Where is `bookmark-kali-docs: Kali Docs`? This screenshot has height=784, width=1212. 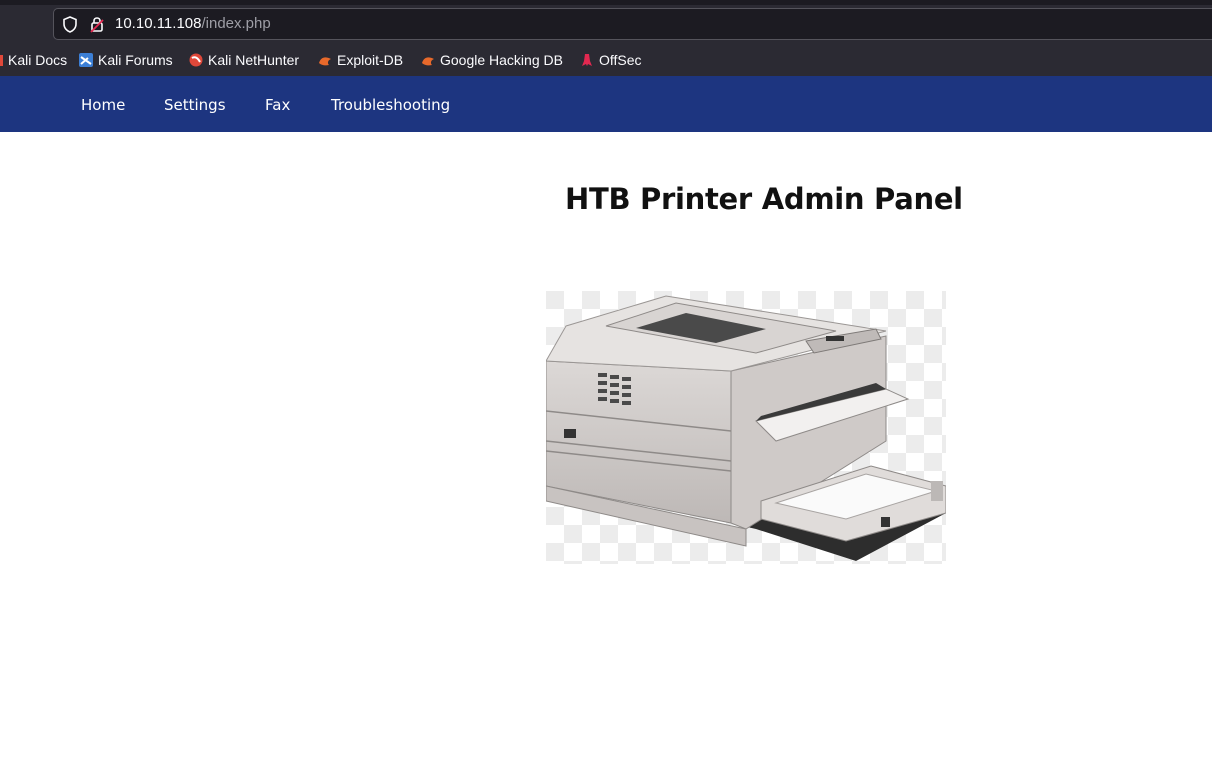 bookmark-kali-docs: Kali Docs is located at coordinates (33, 60).